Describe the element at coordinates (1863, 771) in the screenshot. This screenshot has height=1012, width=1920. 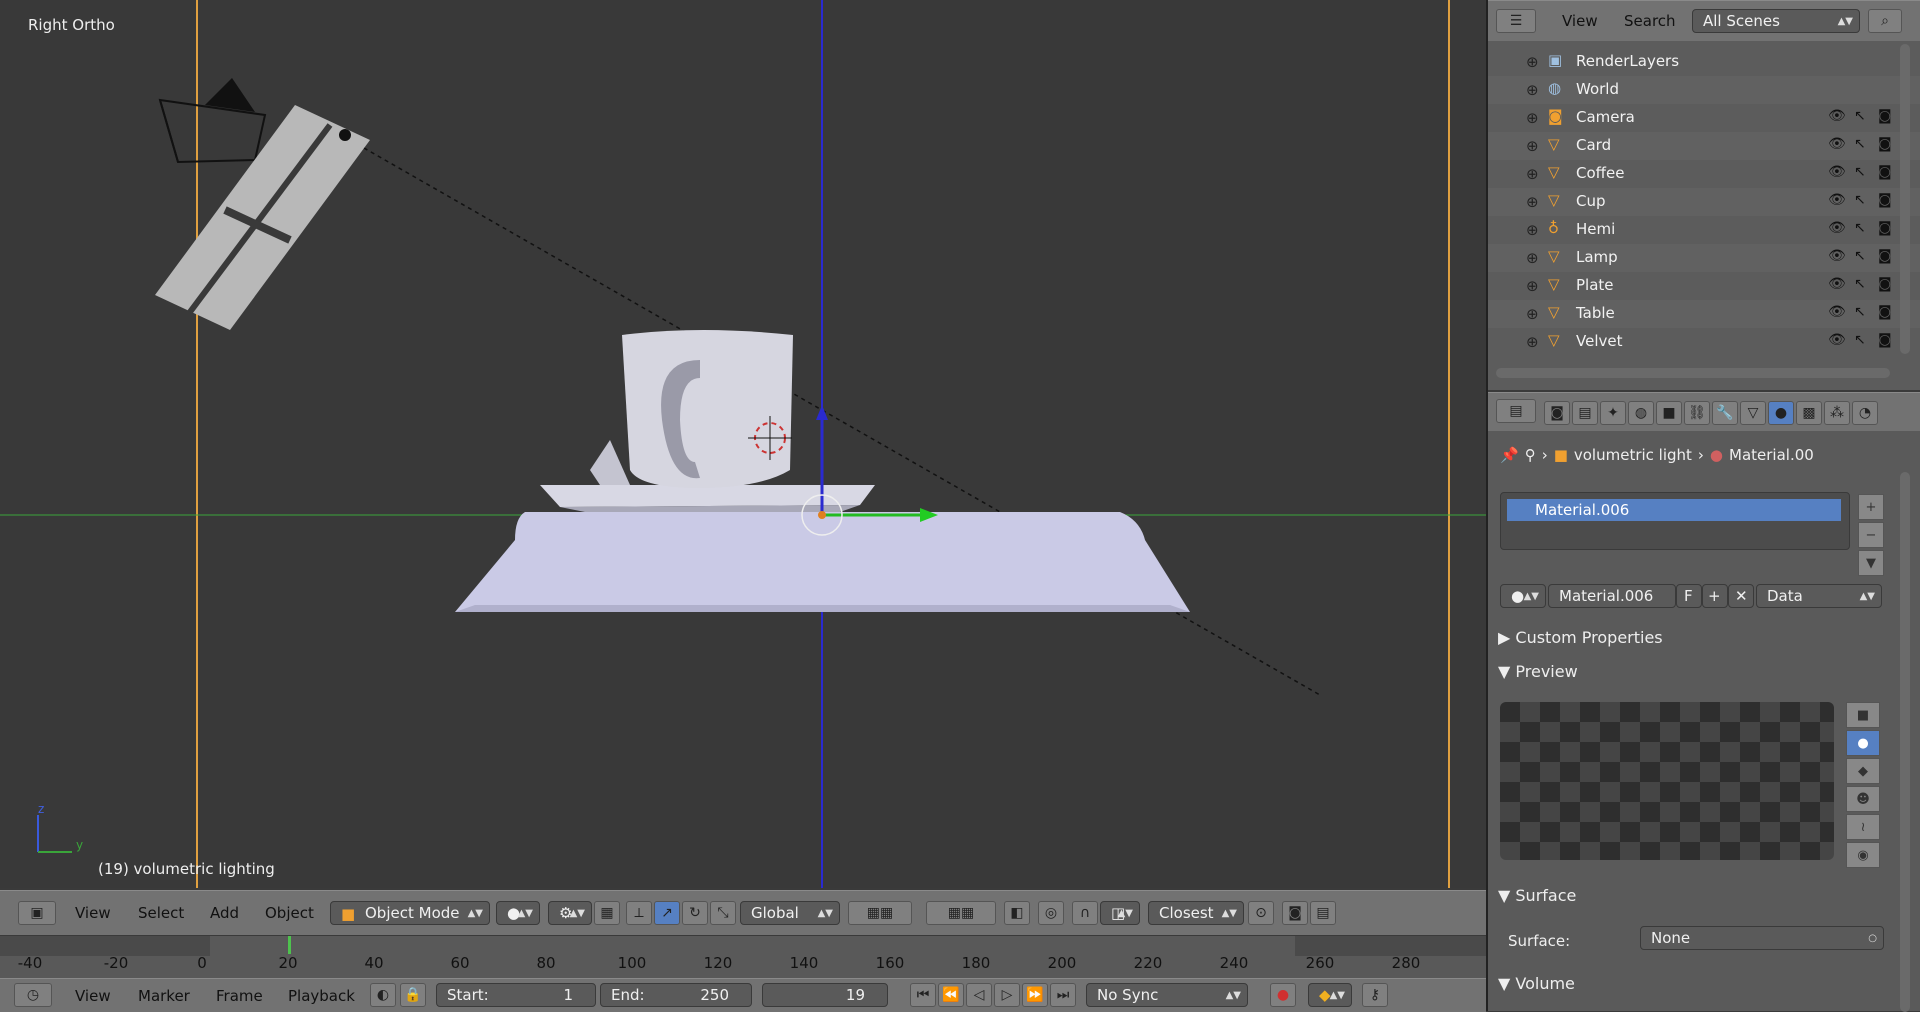
I see `preview-cube-icon: ◆` at that location.